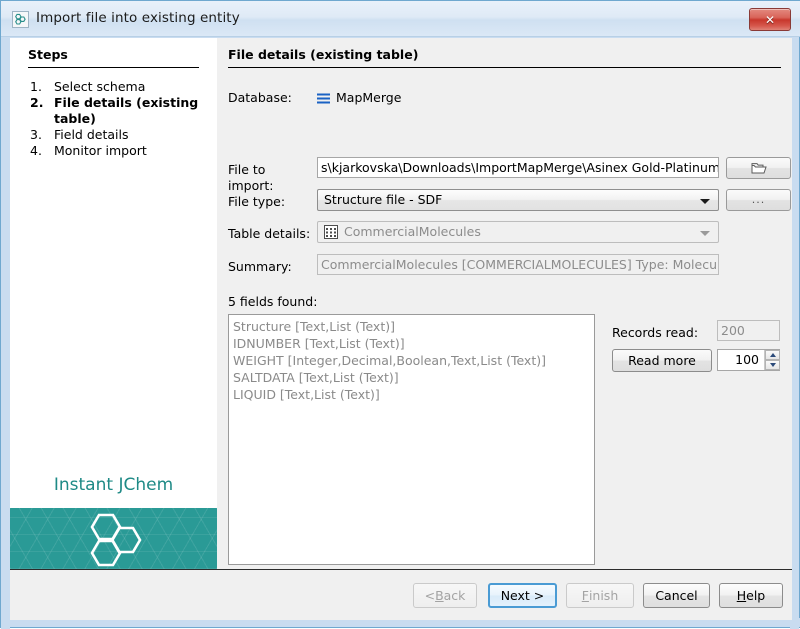 The image size is (800, 629). Describe the element at coordinates (273, 301) in the screenshot. I see `fields-found-caption: 5 fields found:` at that location.